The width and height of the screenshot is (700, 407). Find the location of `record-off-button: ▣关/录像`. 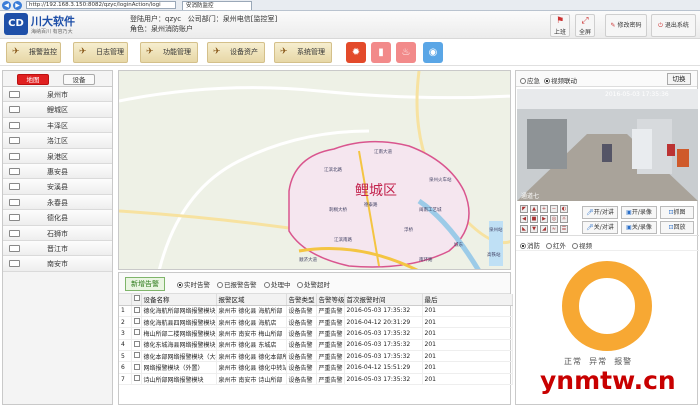

record-off-button: ▣关/录像 is located at coordinates (639, 227).